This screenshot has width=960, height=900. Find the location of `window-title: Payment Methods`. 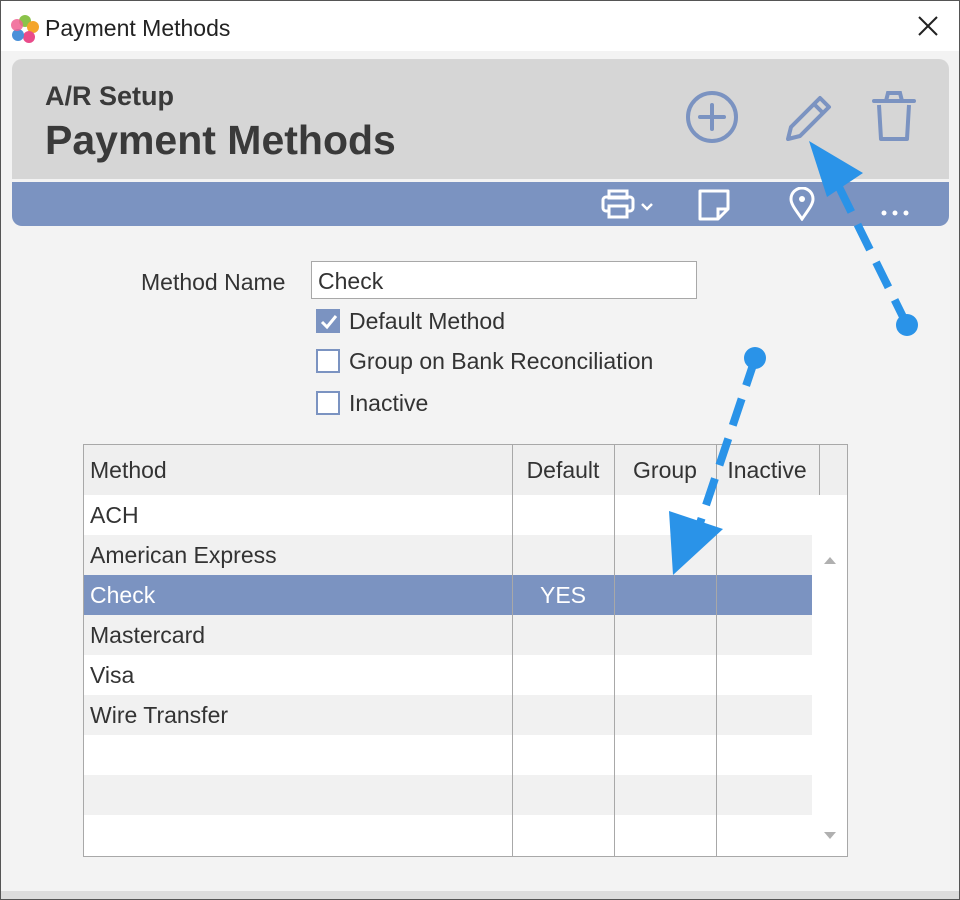

window-title: Payment Methods is located at coordinates (138, 28).